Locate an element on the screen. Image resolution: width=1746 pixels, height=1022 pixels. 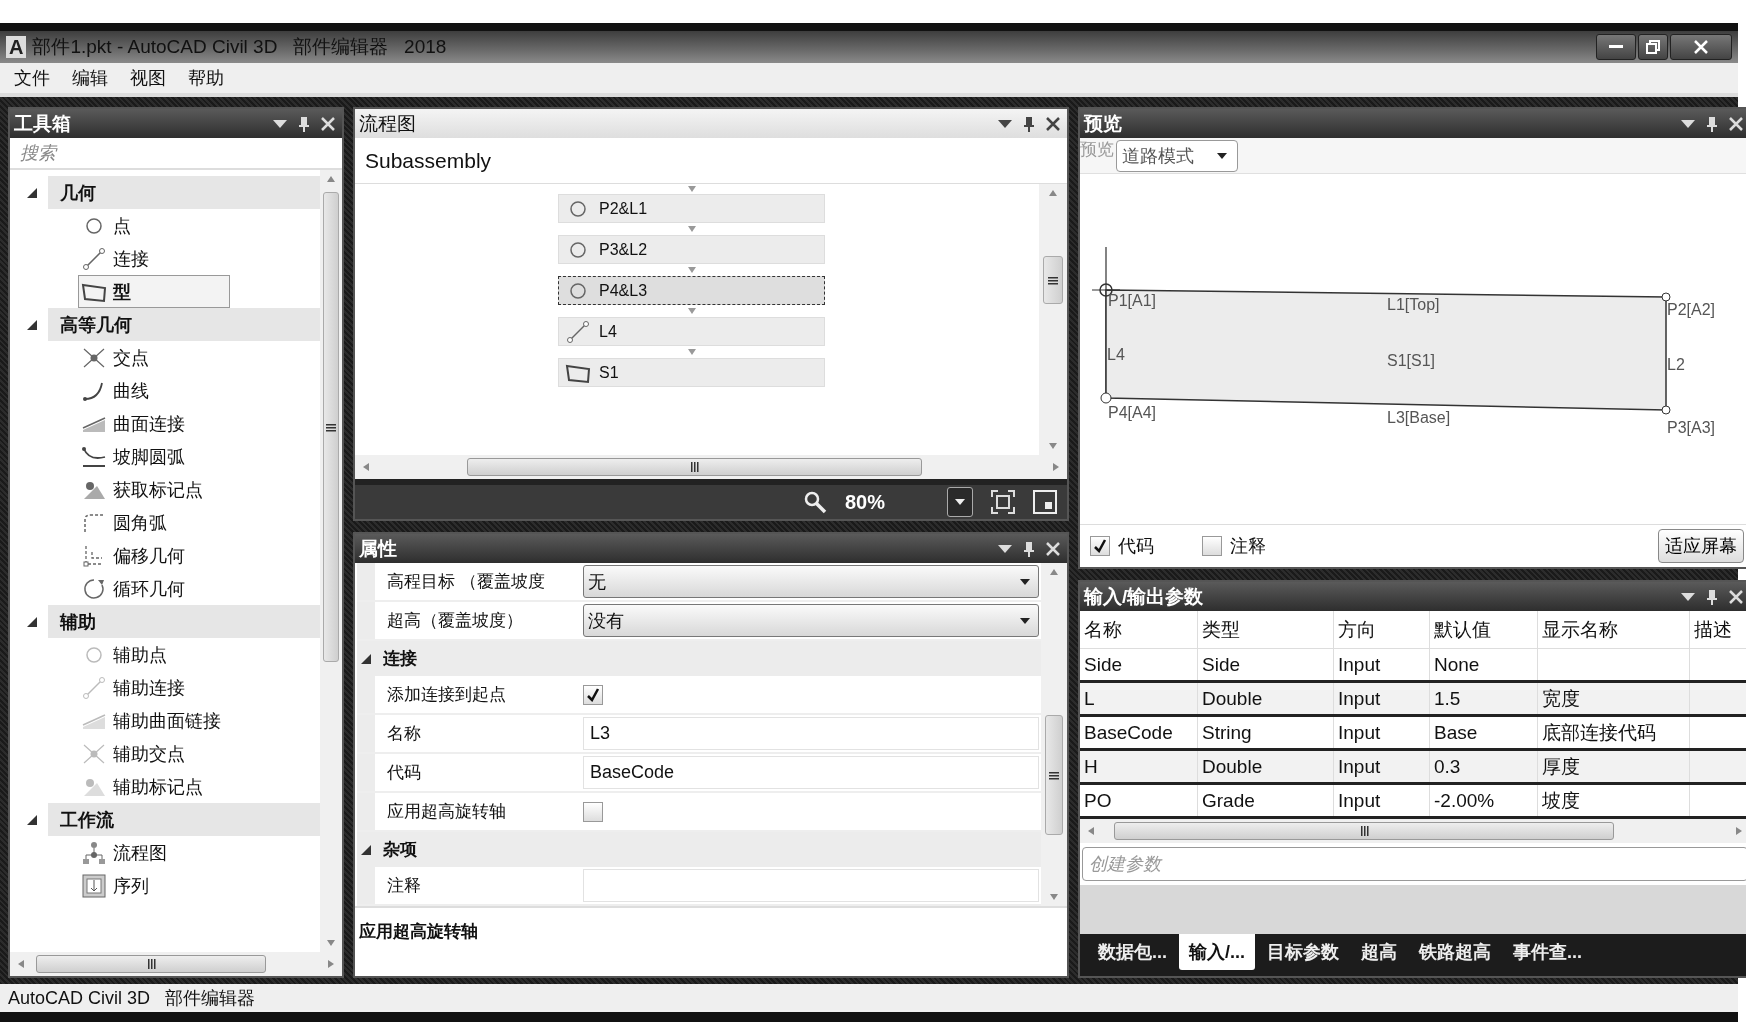
create-parameter-field: 创建参数 is located at coordinates (1414, 864).